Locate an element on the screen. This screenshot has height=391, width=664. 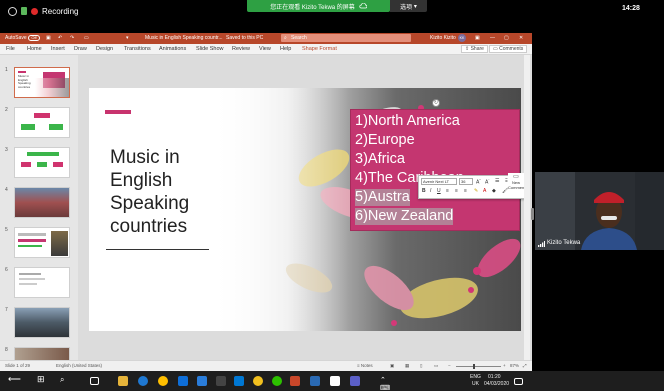
app-icon is located at coordinates (221, 381).